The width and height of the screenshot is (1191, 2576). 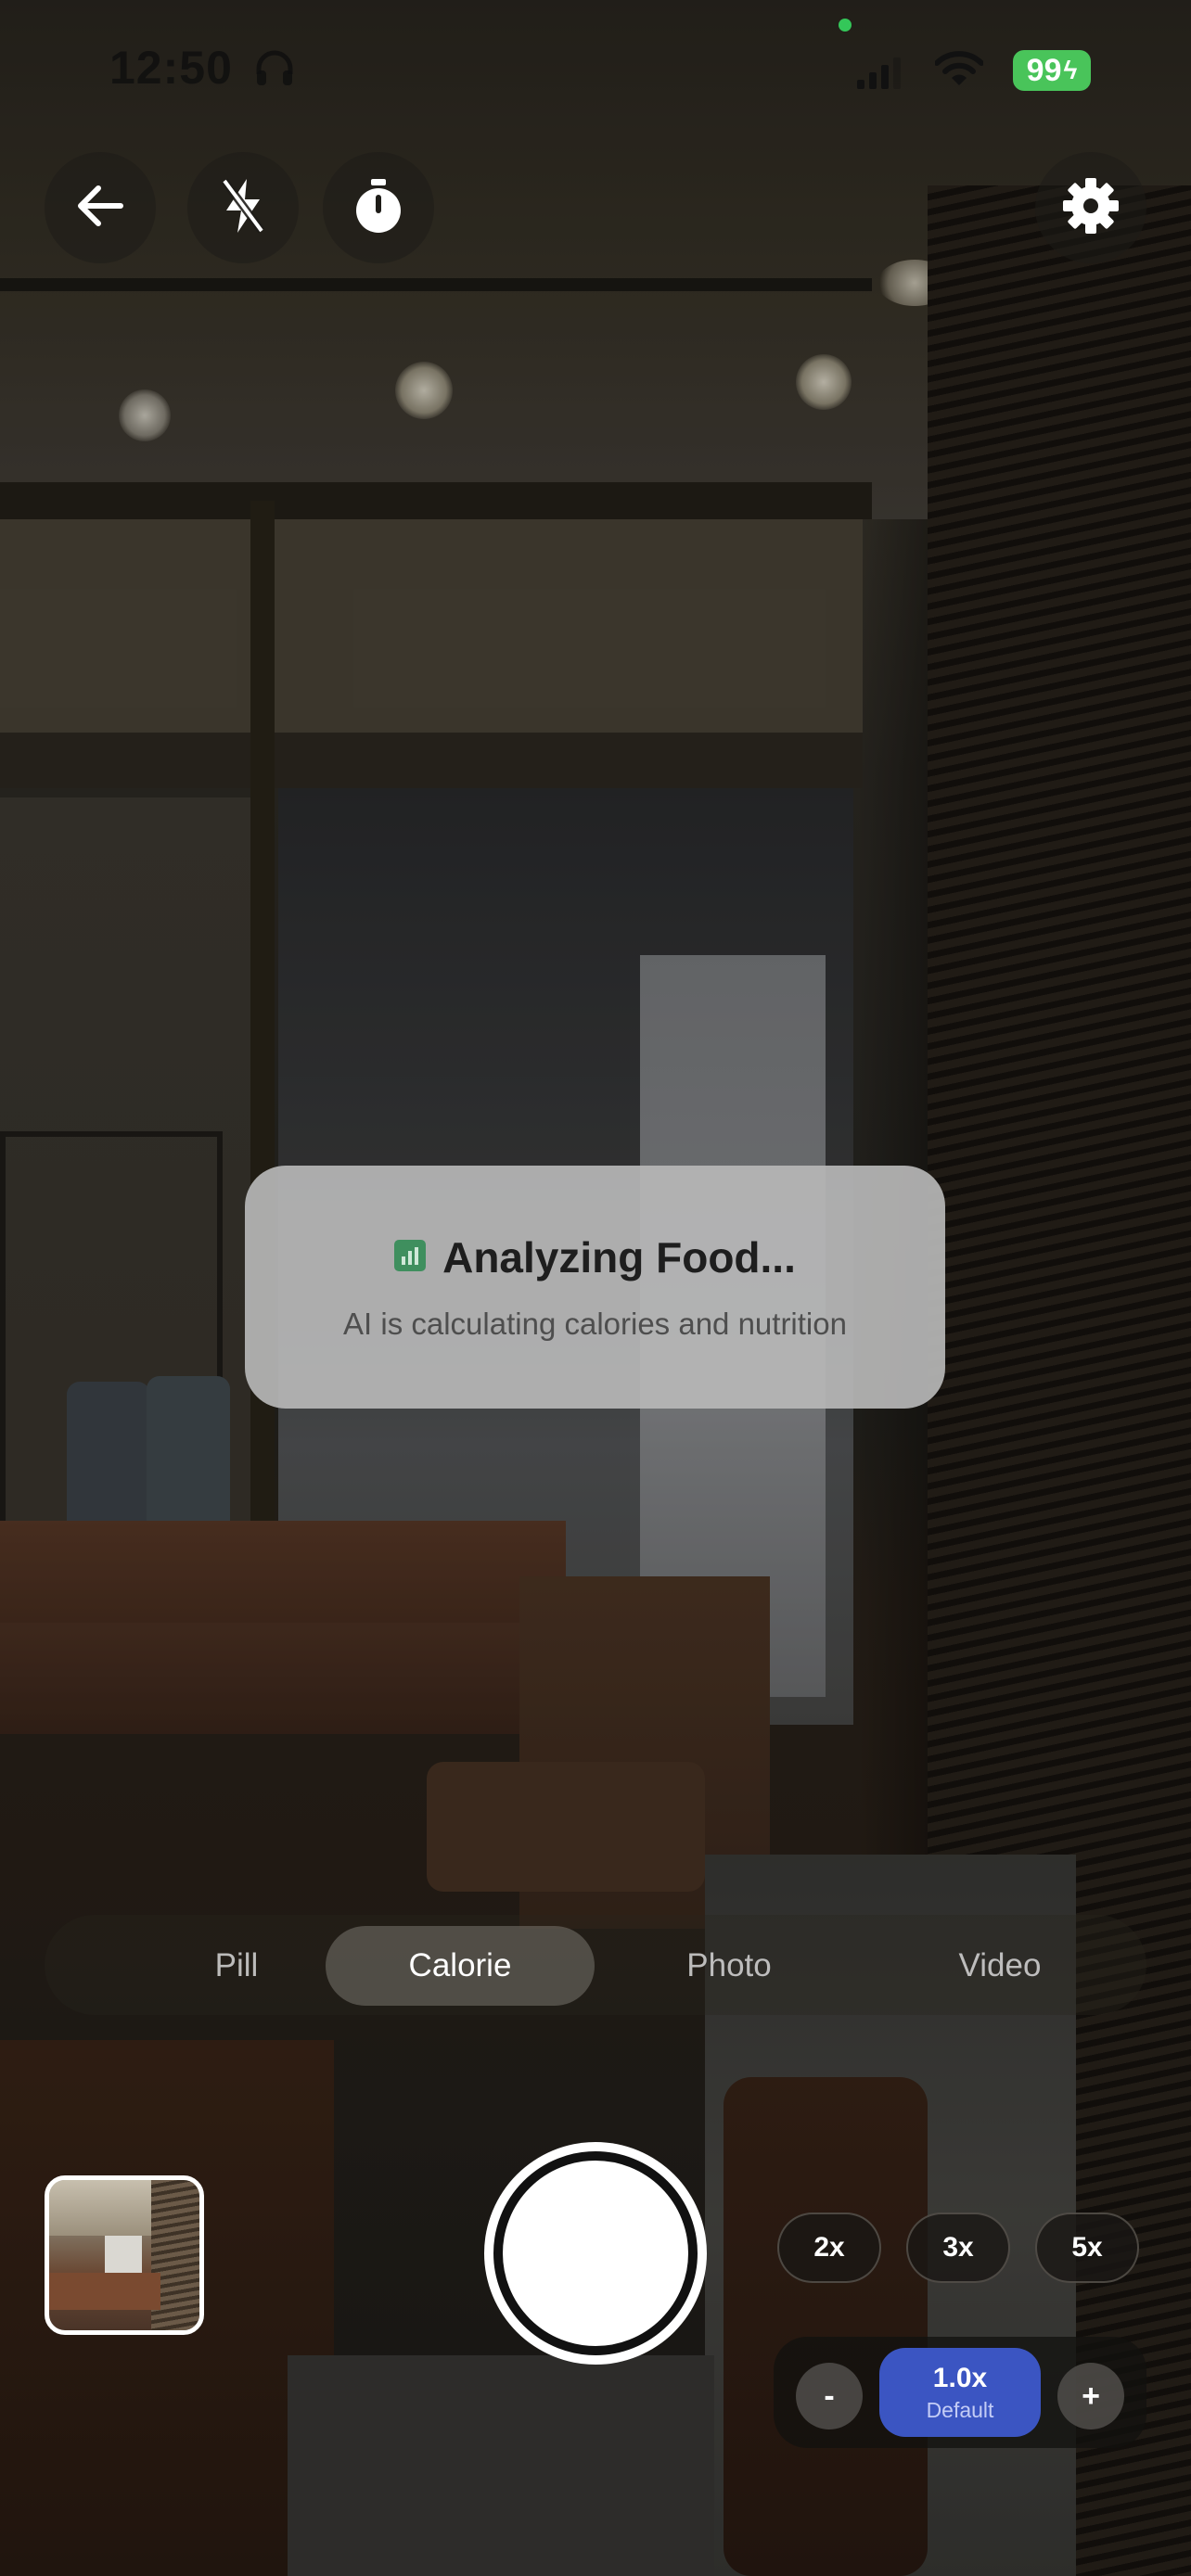 I want to click on settings-button, so click(x=1090, y=207).